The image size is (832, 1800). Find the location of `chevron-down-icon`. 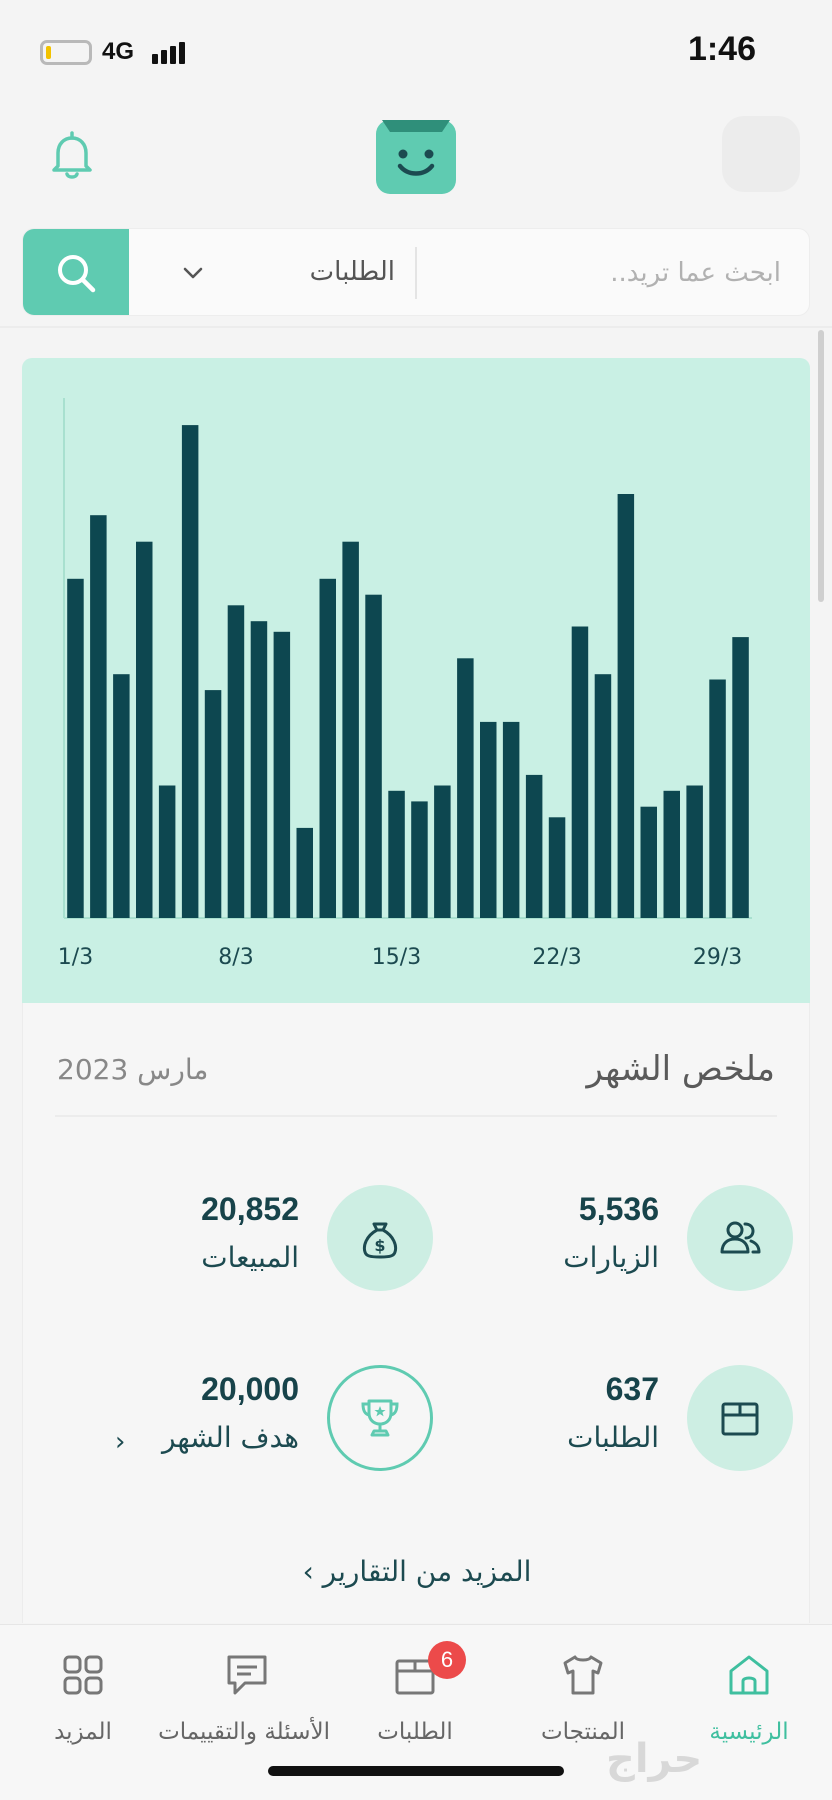

chevron-down-icon is located at coordinates (193, 273).